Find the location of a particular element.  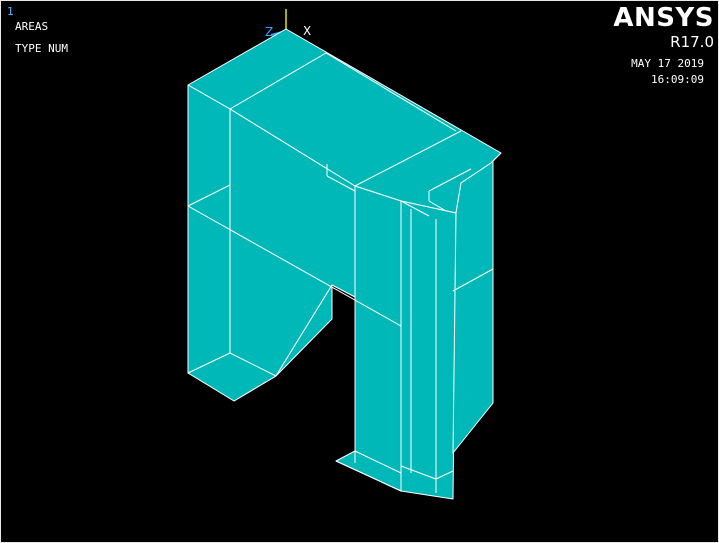

area-column-strip is located at coordinates (428, 350).